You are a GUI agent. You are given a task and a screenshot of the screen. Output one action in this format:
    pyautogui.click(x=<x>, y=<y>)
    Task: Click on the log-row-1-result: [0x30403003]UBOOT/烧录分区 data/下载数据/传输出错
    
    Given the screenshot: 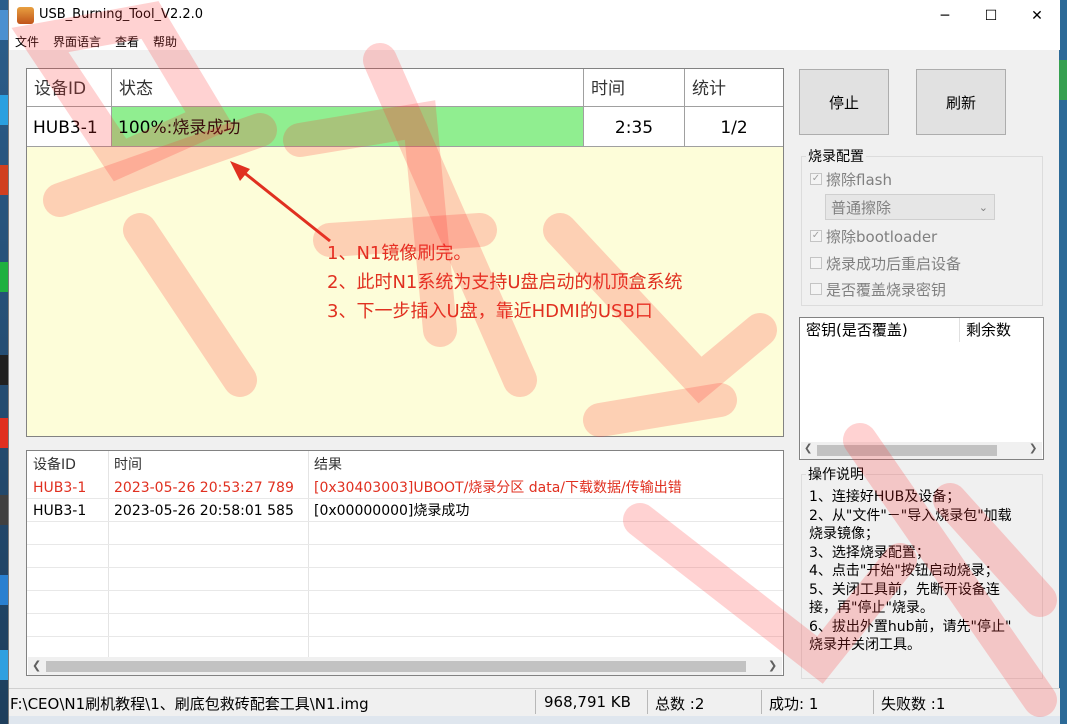 What is the action you would take?
    pyautogui.click(x=495, y=486)
    